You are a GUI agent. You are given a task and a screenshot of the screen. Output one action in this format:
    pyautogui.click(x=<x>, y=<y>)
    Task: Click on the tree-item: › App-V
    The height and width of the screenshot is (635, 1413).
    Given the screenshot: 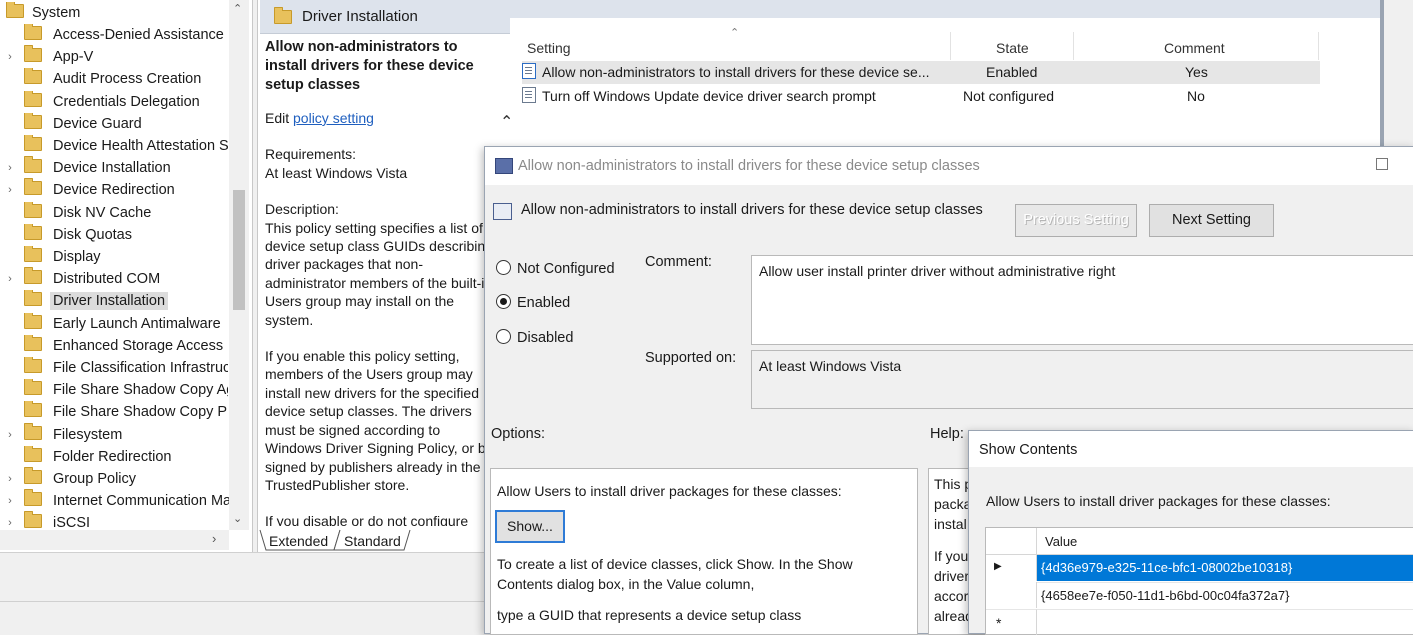 What is the action you would take?
    pyautogui.click(x=118, y=56)
    